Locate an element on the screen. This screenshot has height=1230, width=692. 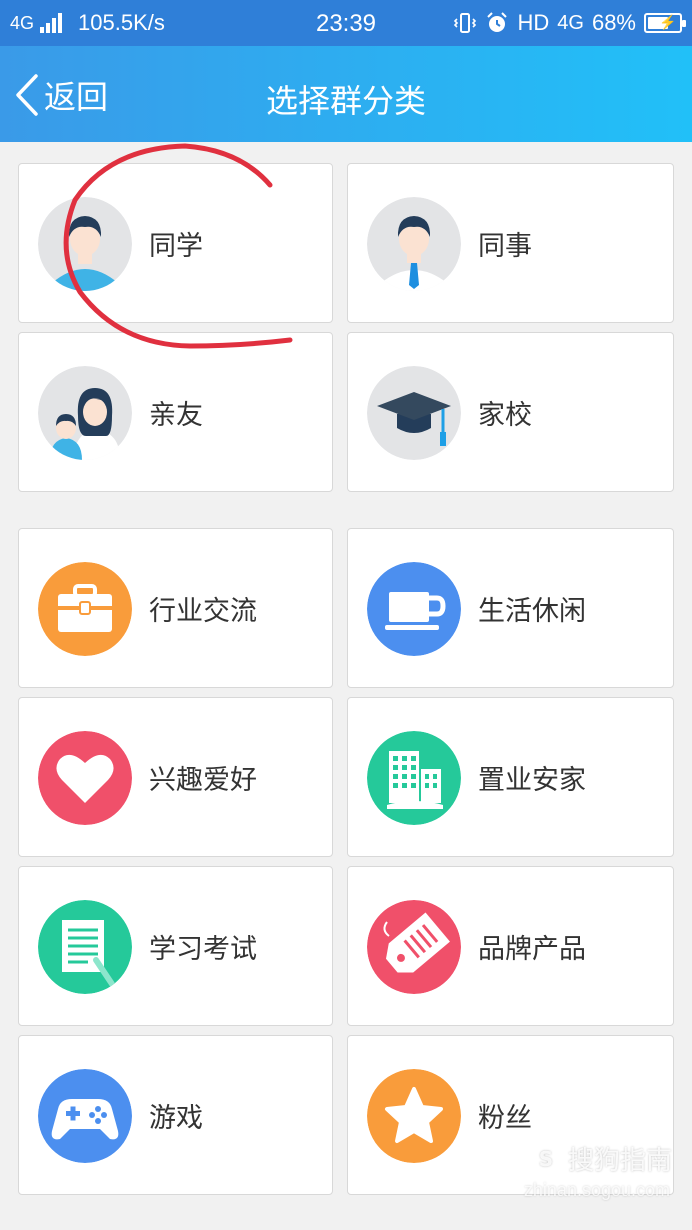
category-family: 亲友 is located at coordinates (175, 412).